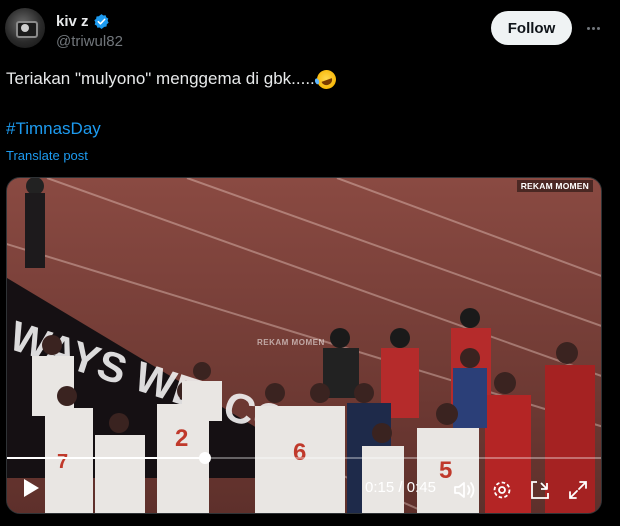 The image size is (620, 526). What do you see at coordinates (400, 487) in the screenshot?
I see `video-time: 0:15 / 0:45` at bounding box center [400, 487].